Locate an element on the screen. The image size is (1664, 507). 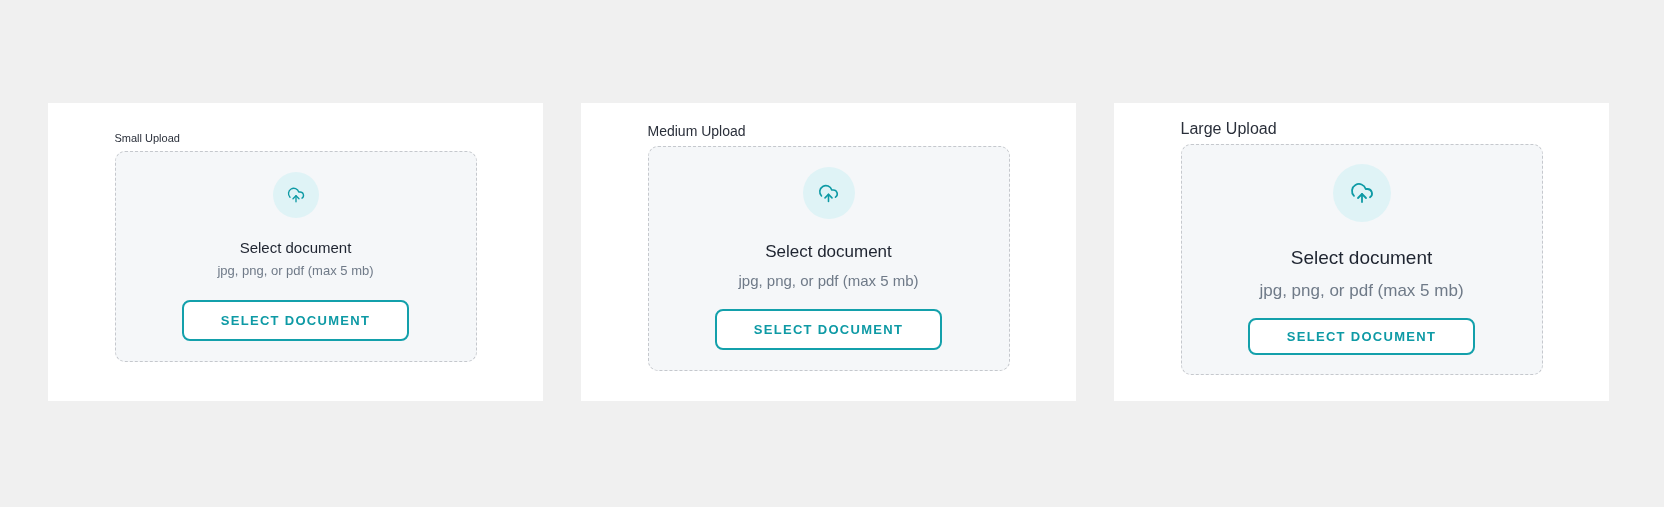
upload-label: Medium Upload is located at coordinates (697, 132).